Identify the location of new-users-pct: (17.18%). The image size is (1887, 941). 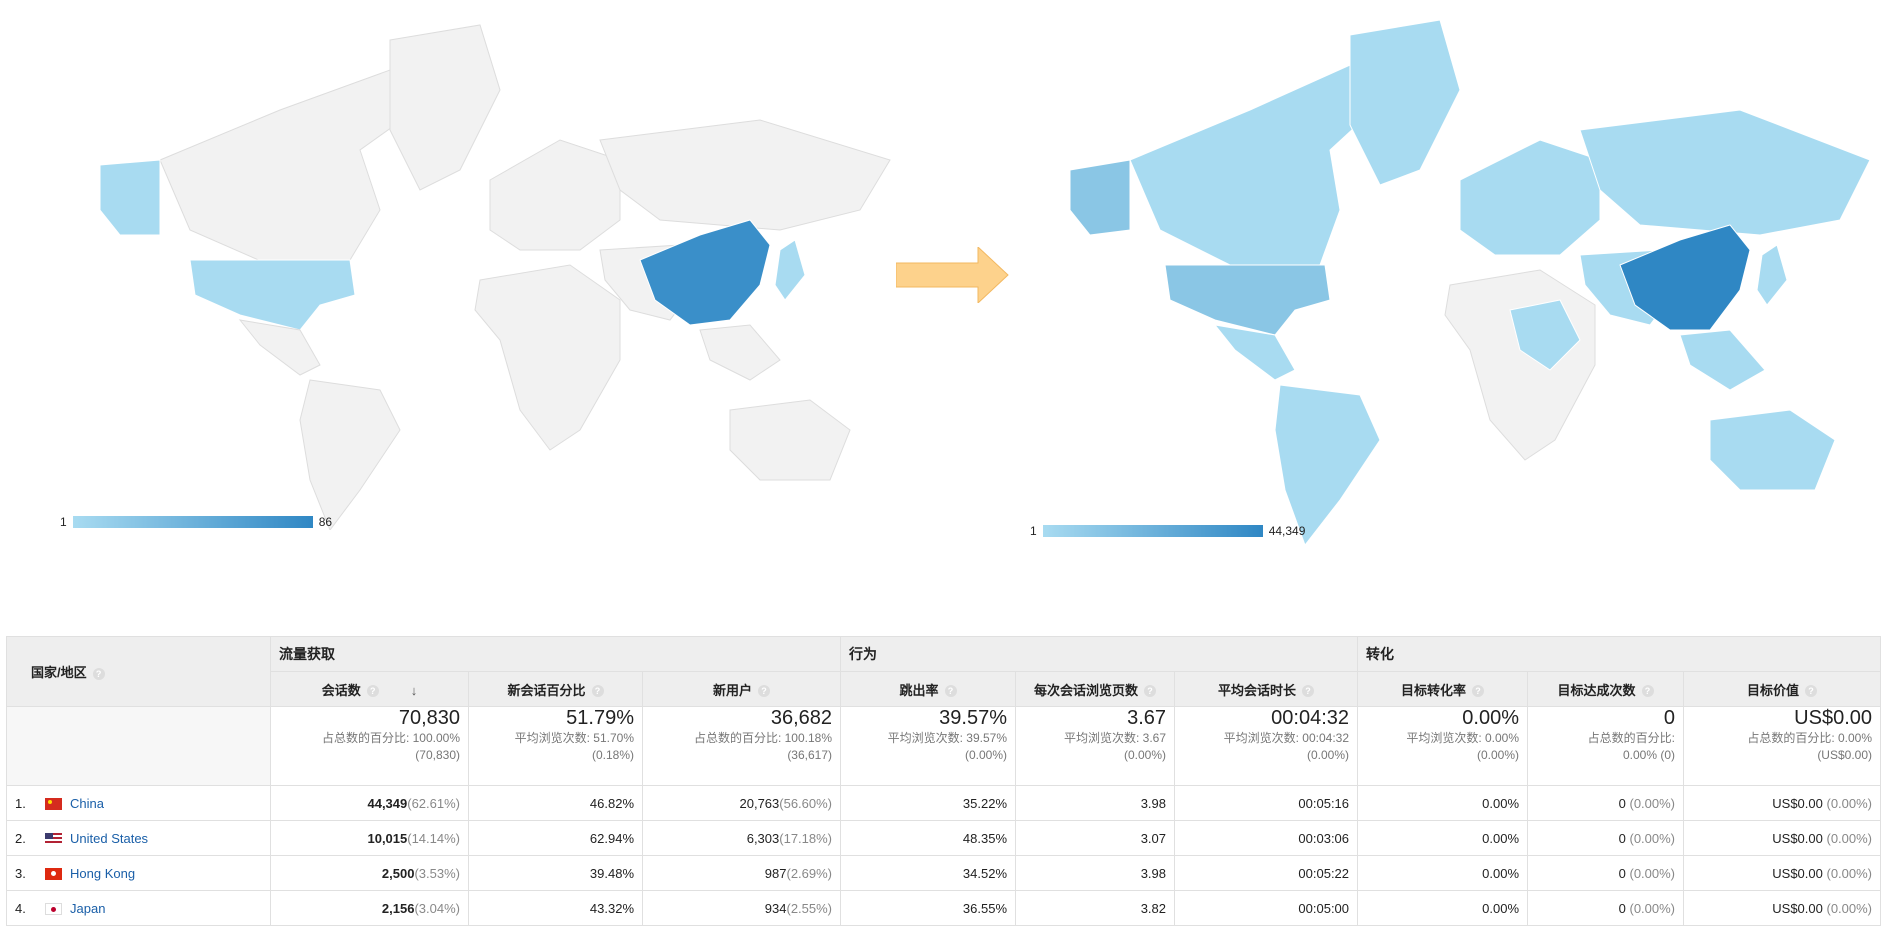
(806, 838).